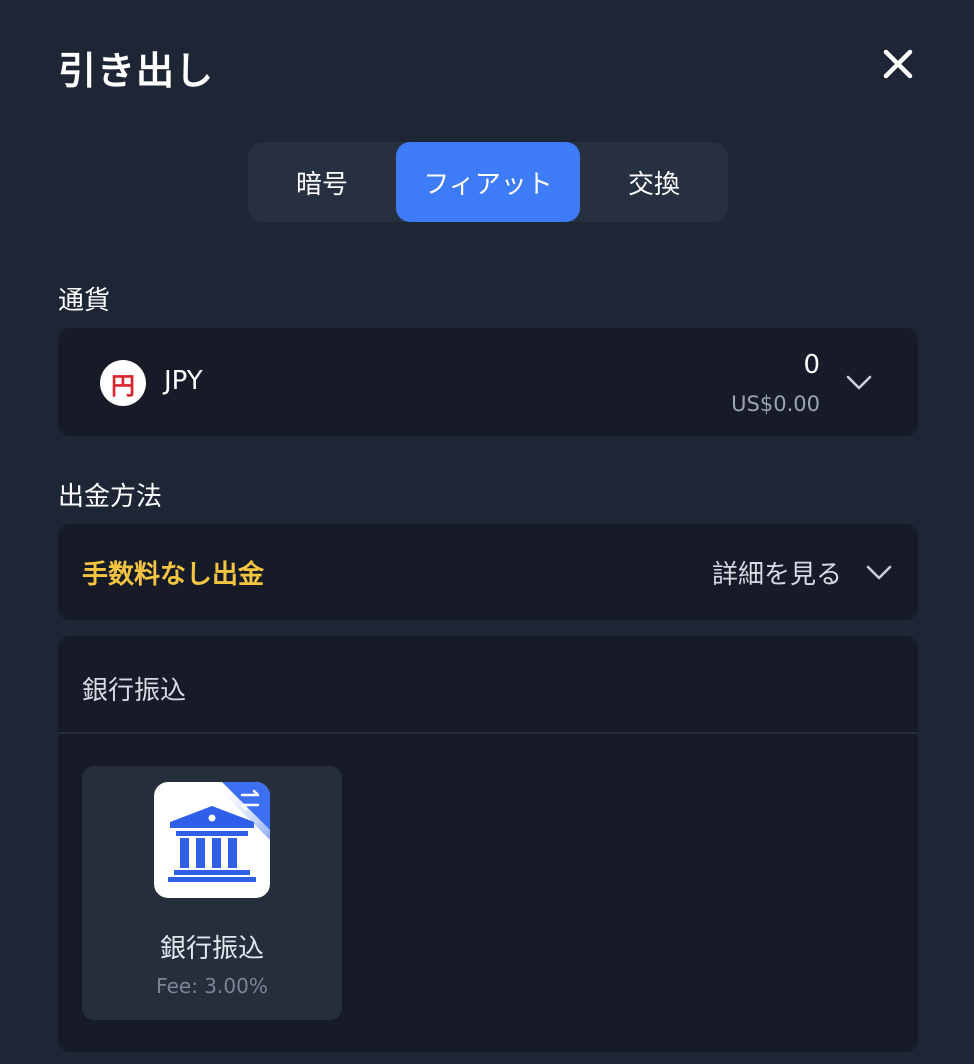 The image size is (974, 1064). I want to click on tab-fiat: フィアット, so click(488, 182).